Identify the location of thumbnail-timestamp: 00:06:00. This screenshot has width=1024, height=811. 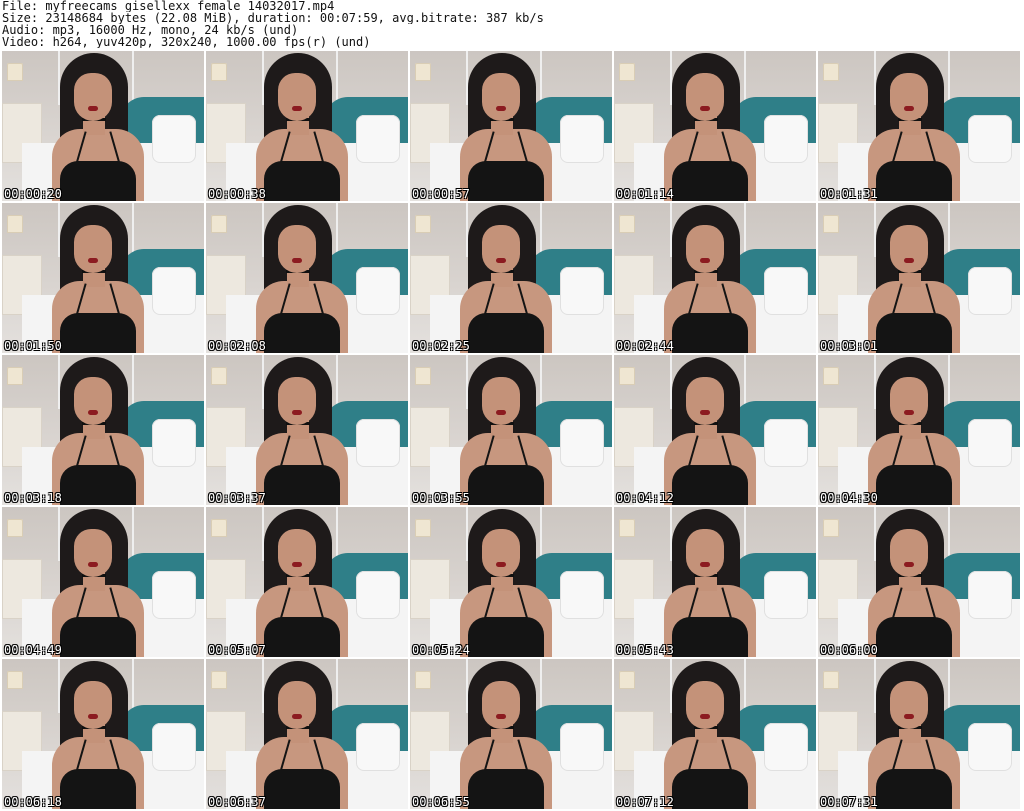
(849, 650).